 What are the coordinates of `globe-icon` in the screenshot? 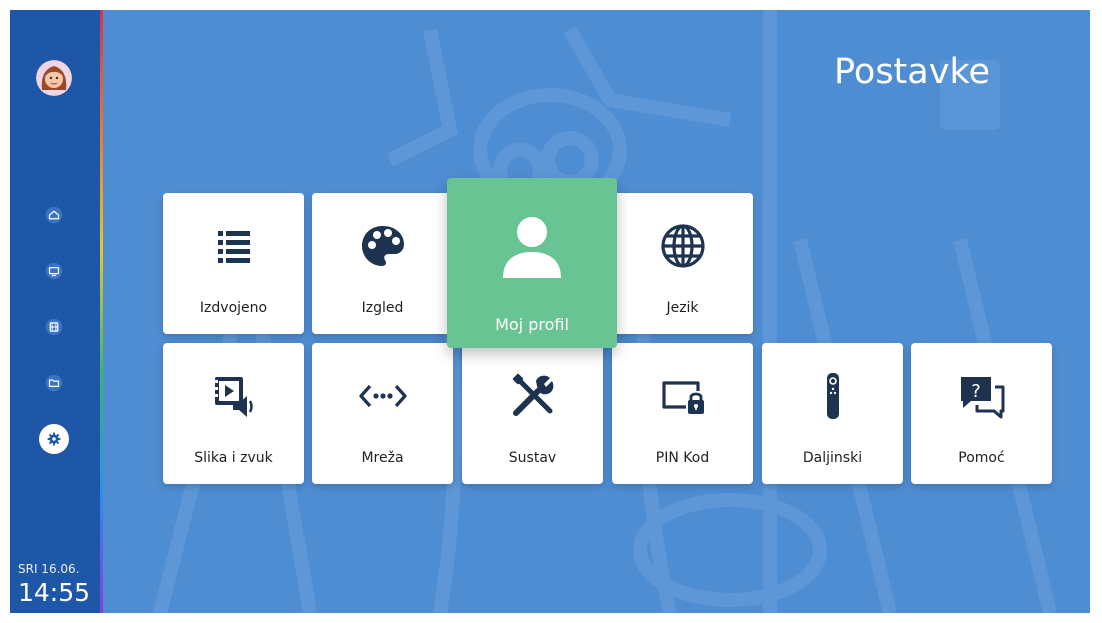 It's located at (682, 246).